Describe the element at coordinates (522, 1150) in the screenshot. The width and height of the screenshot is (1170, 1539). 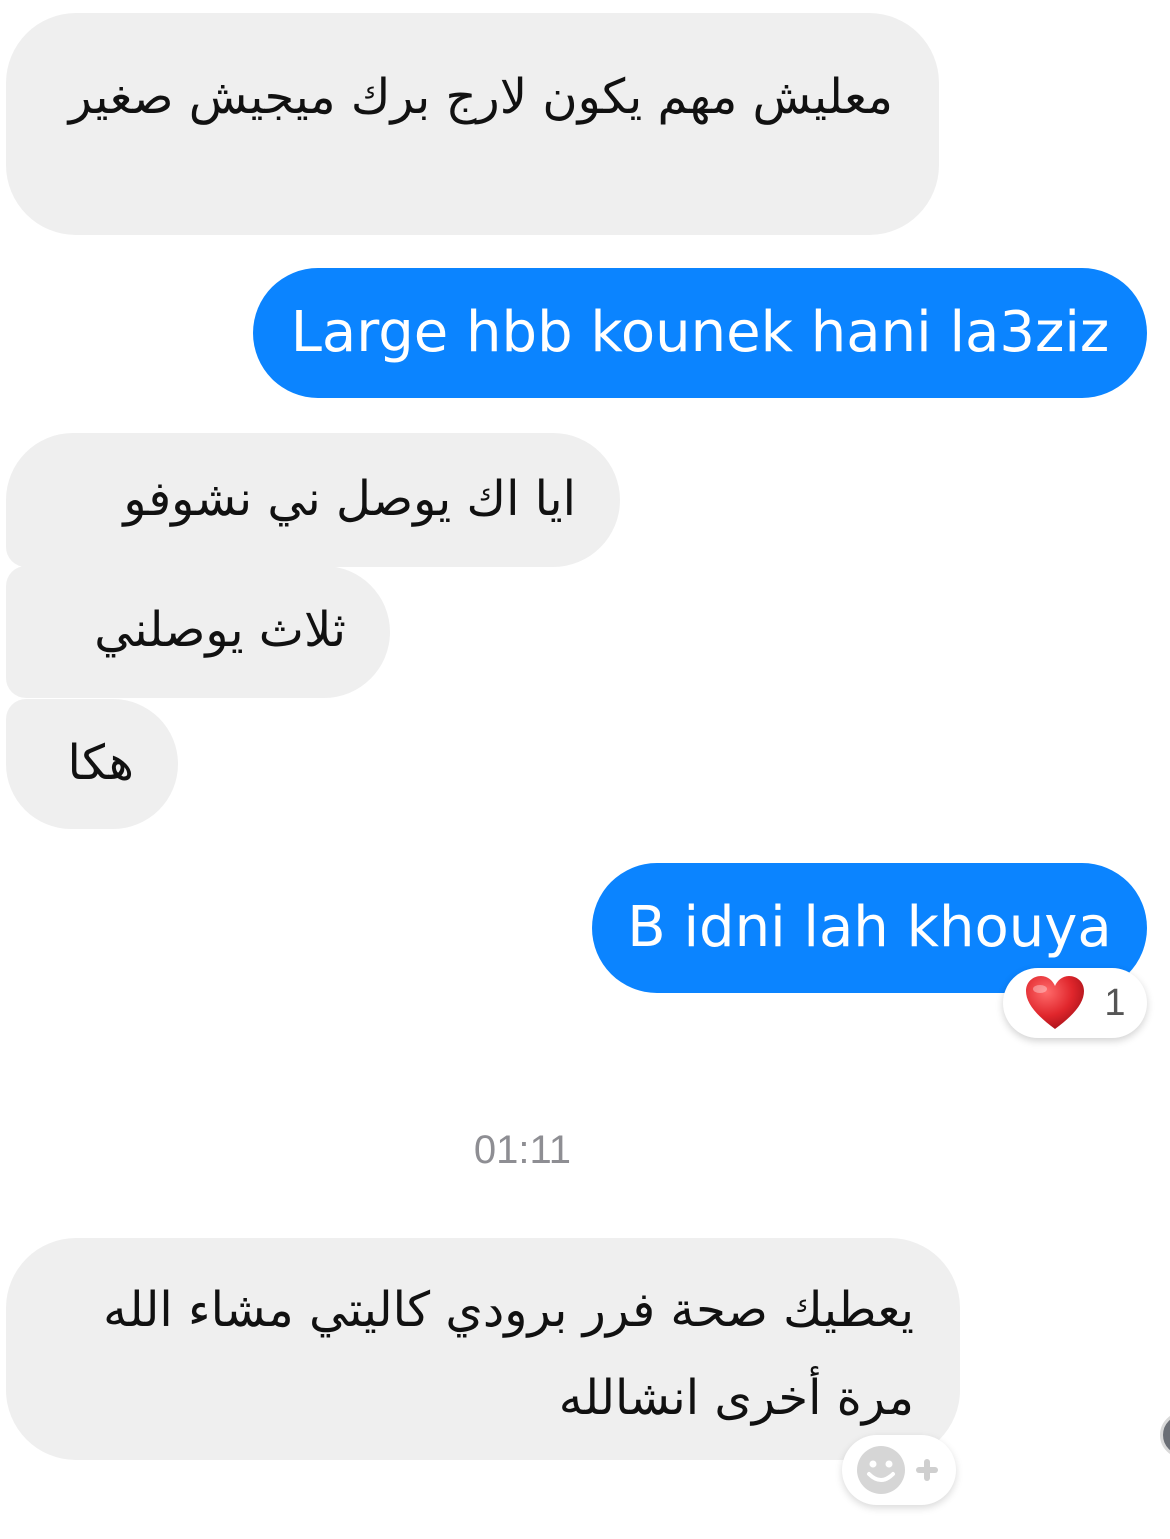
I see `timestamp: 01:11` at that location.